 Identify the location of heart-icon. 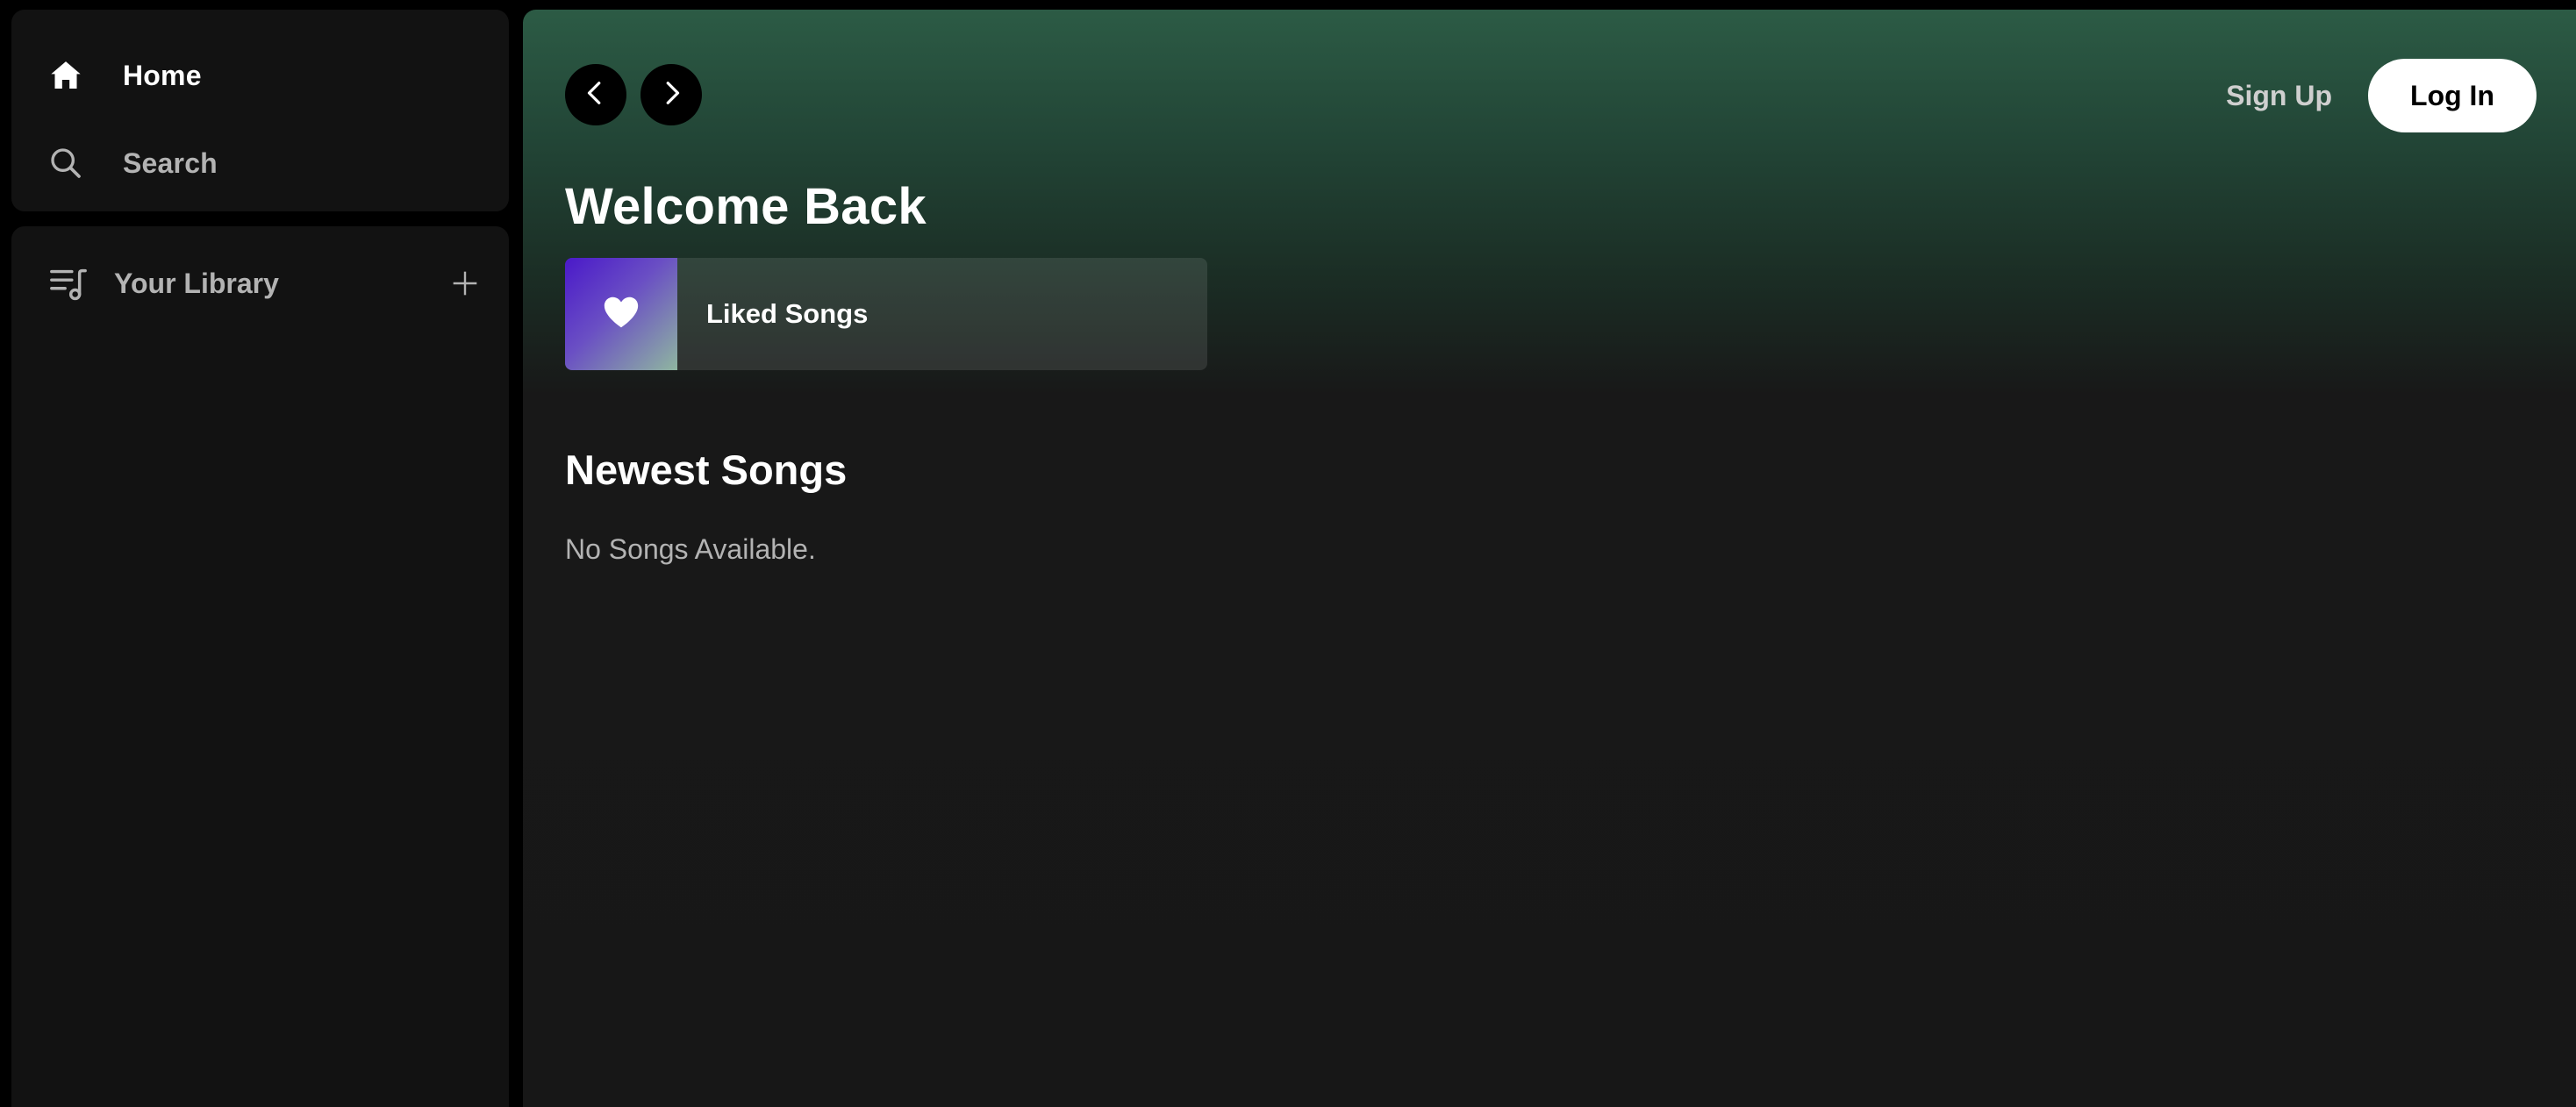
(621, 314).